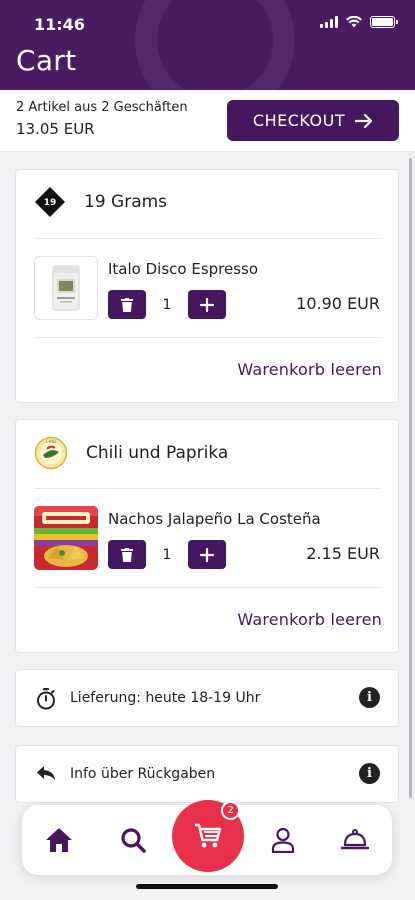  What do you see at coordinates (46, 699) in the screenshot?
I see `stopwatch-icon` at bounding box center [46, 699].